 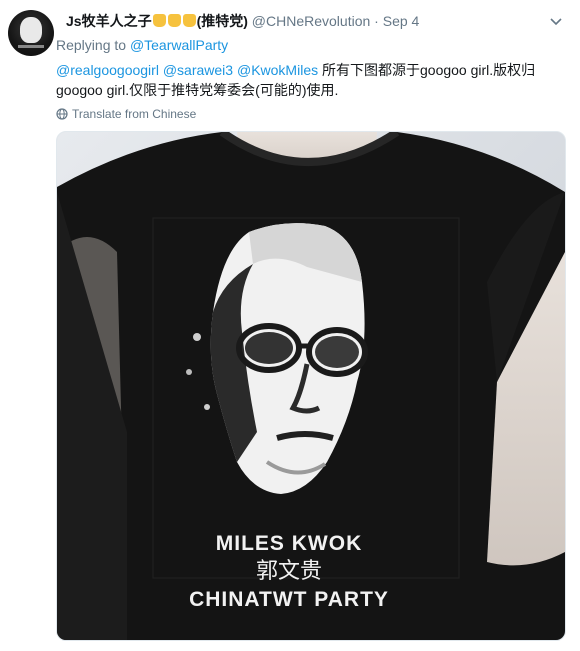 I want to click on globe-icon, so click(x=62, y=114).